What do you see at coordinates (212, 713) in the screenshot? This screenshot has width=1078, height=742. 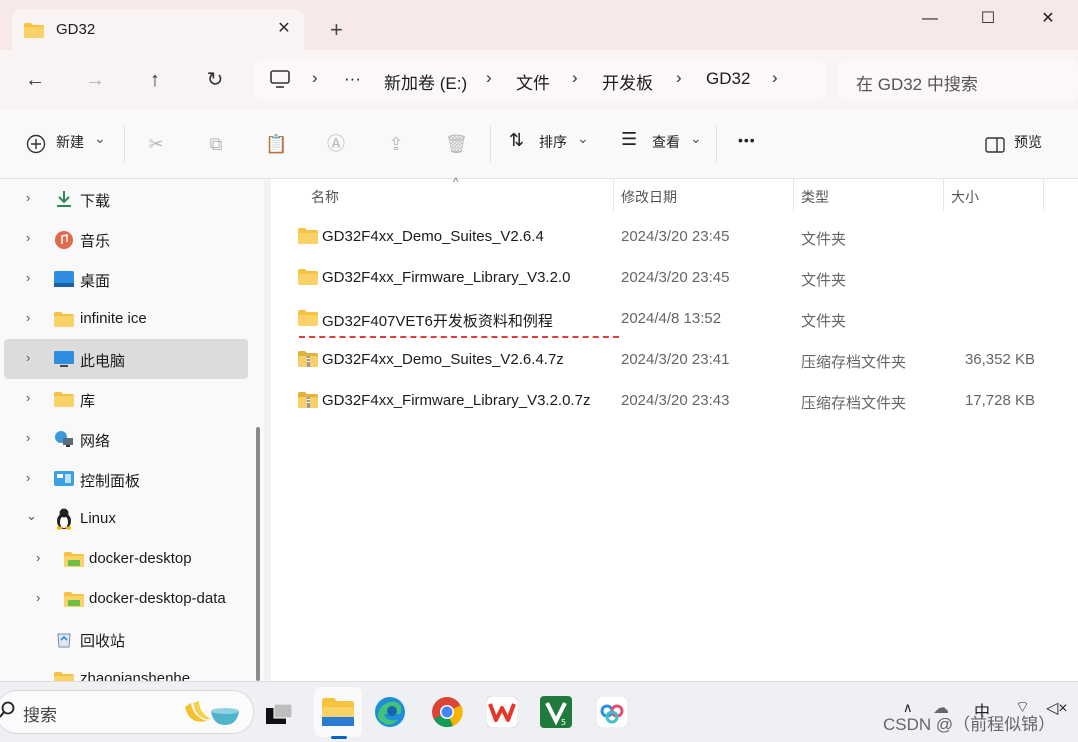 I see `bananas-illustration-icon` at bounding box center [212, 713].